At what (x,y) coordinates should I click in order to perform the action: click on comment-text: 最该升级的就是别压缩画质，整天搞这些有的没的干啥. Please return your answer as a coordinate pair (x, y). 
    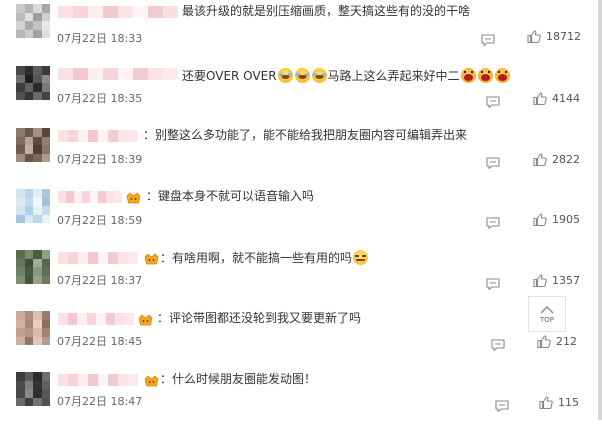
    Looking at the image, I should click on (326, 11).